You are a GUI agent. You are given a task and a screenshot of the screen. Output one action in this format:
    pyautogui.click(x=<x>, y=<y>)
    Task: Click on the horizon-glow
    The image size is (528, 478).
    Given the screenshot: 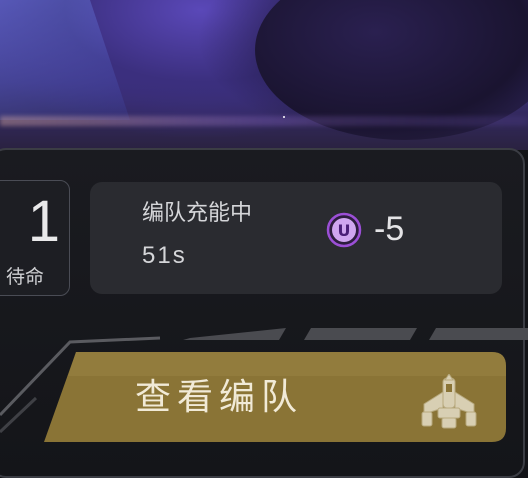 What is the action you would take?
    pyautogui.click(x=264, y=121)
    